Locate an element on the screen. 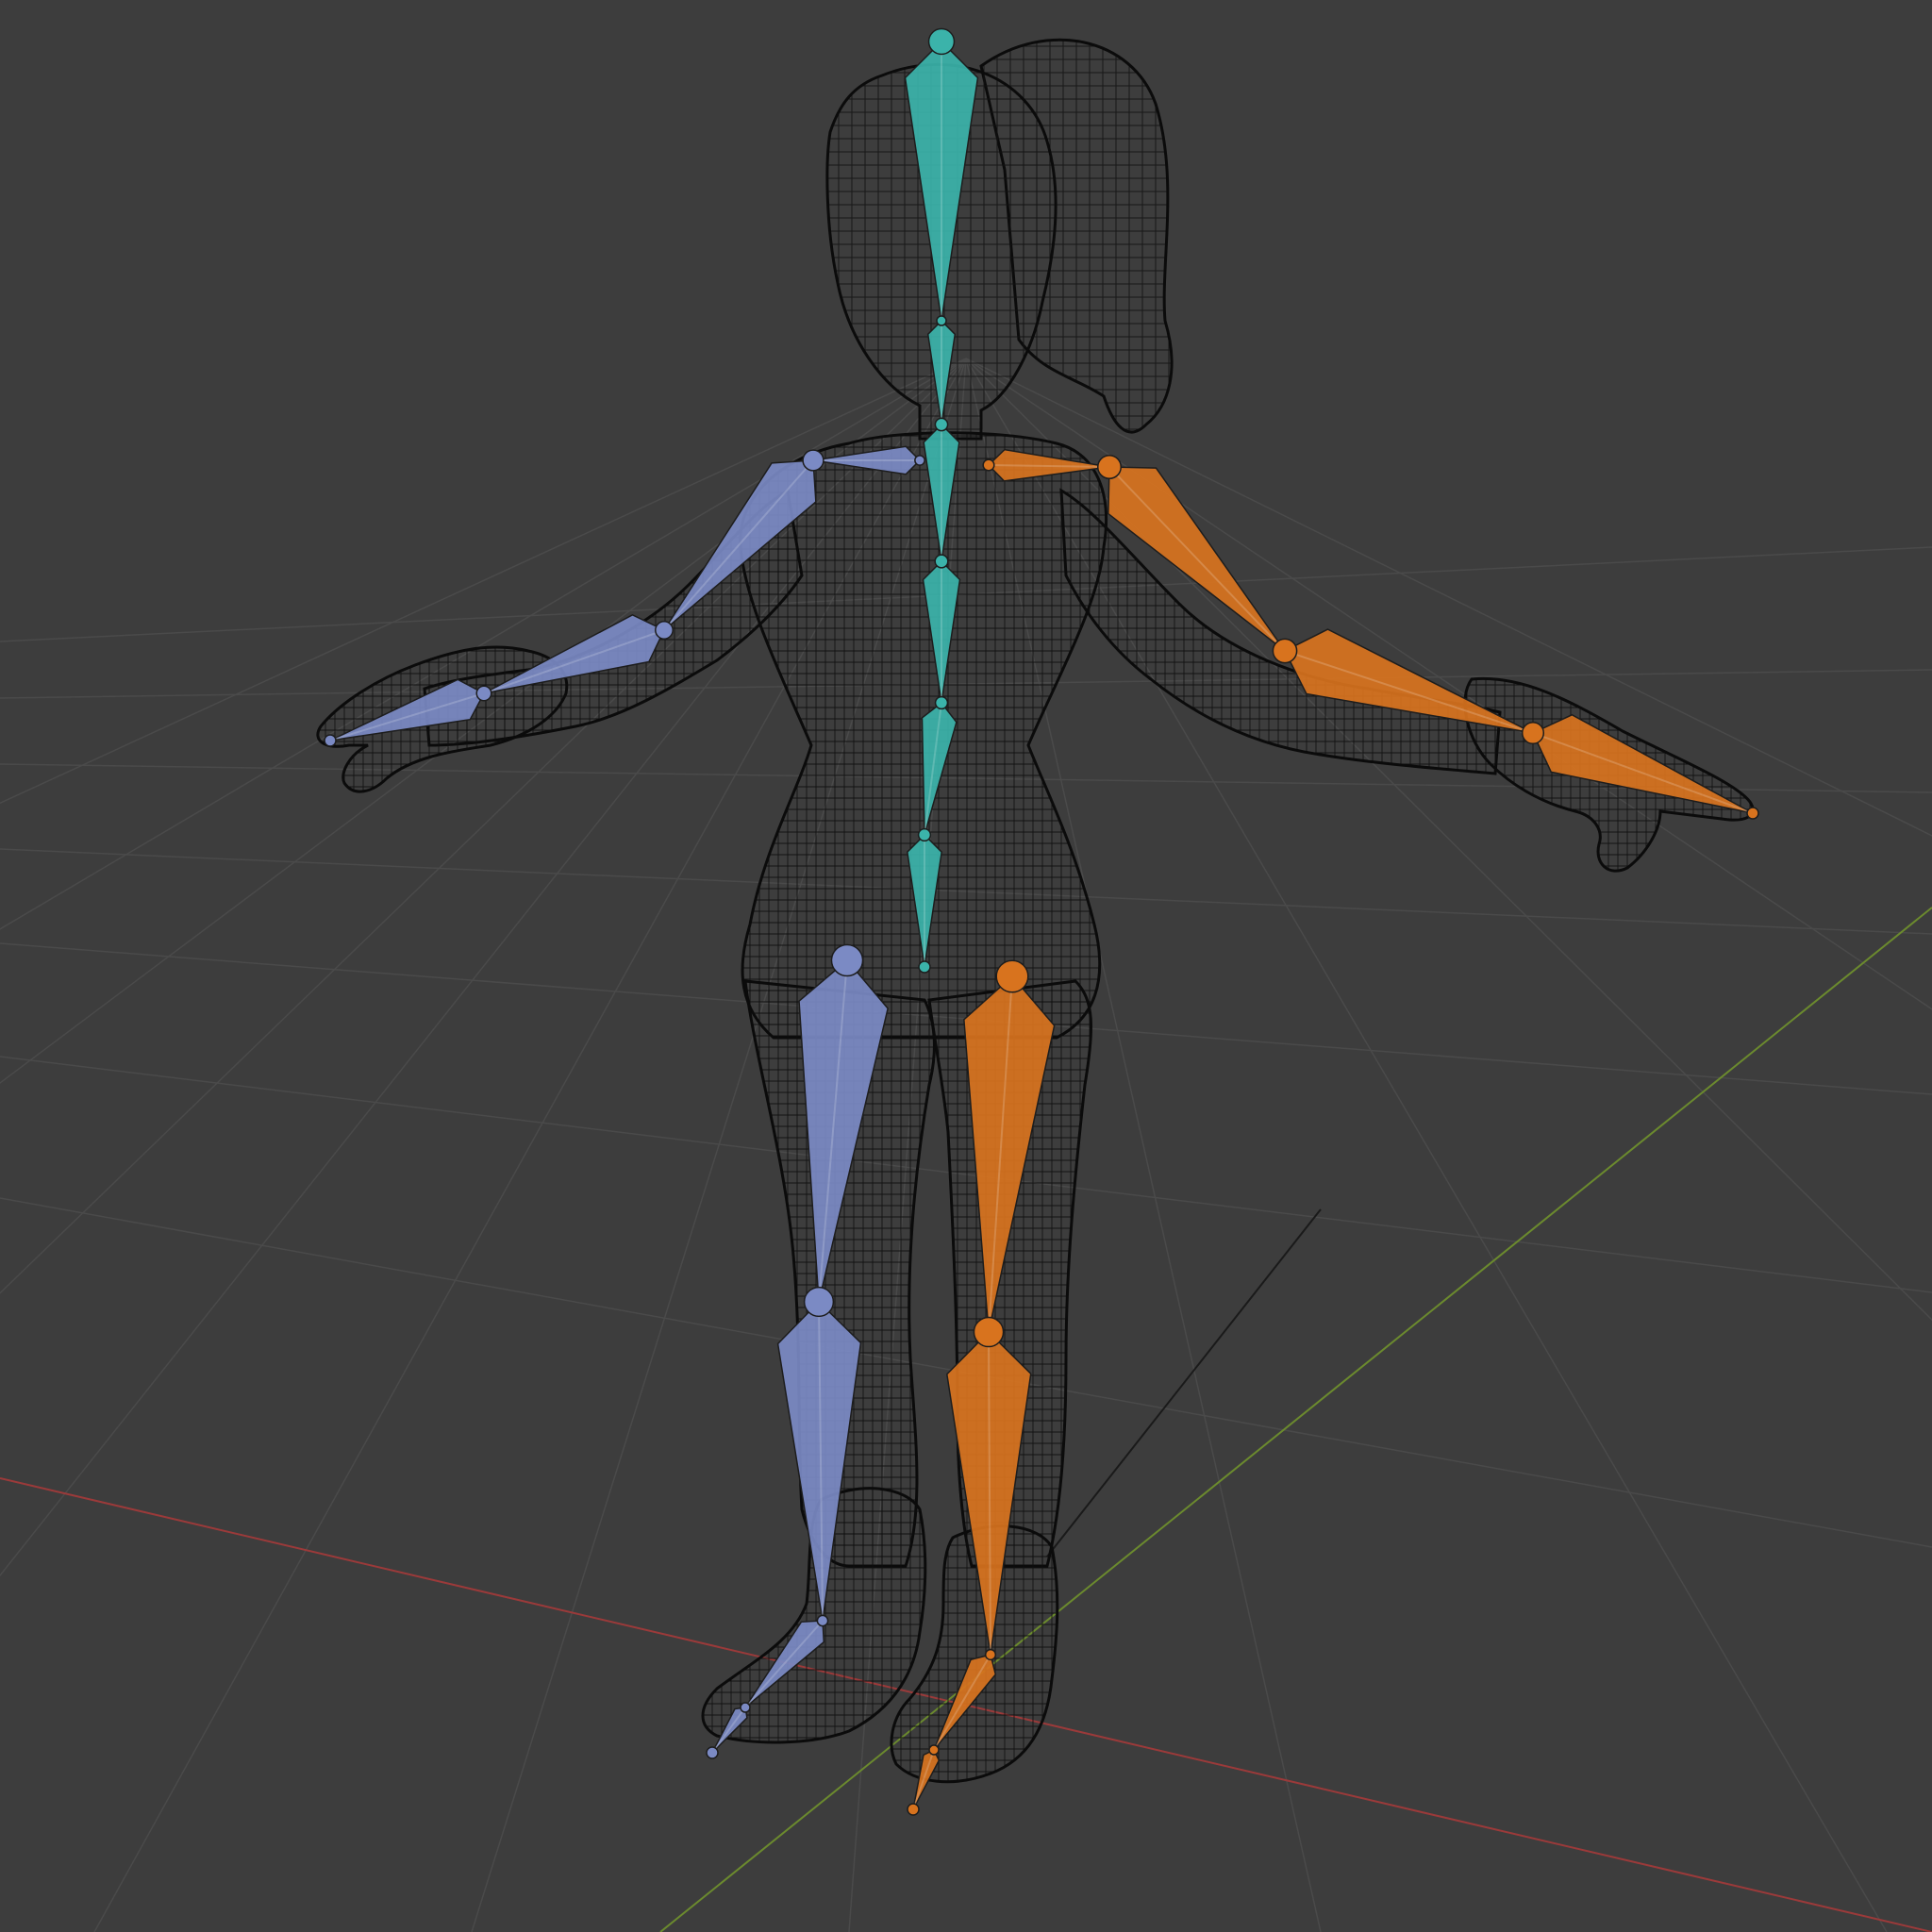 Image resolution: width=1932 pixels, height=1932 pixels. z-axis-line is located at coordinates (1184, 1383).